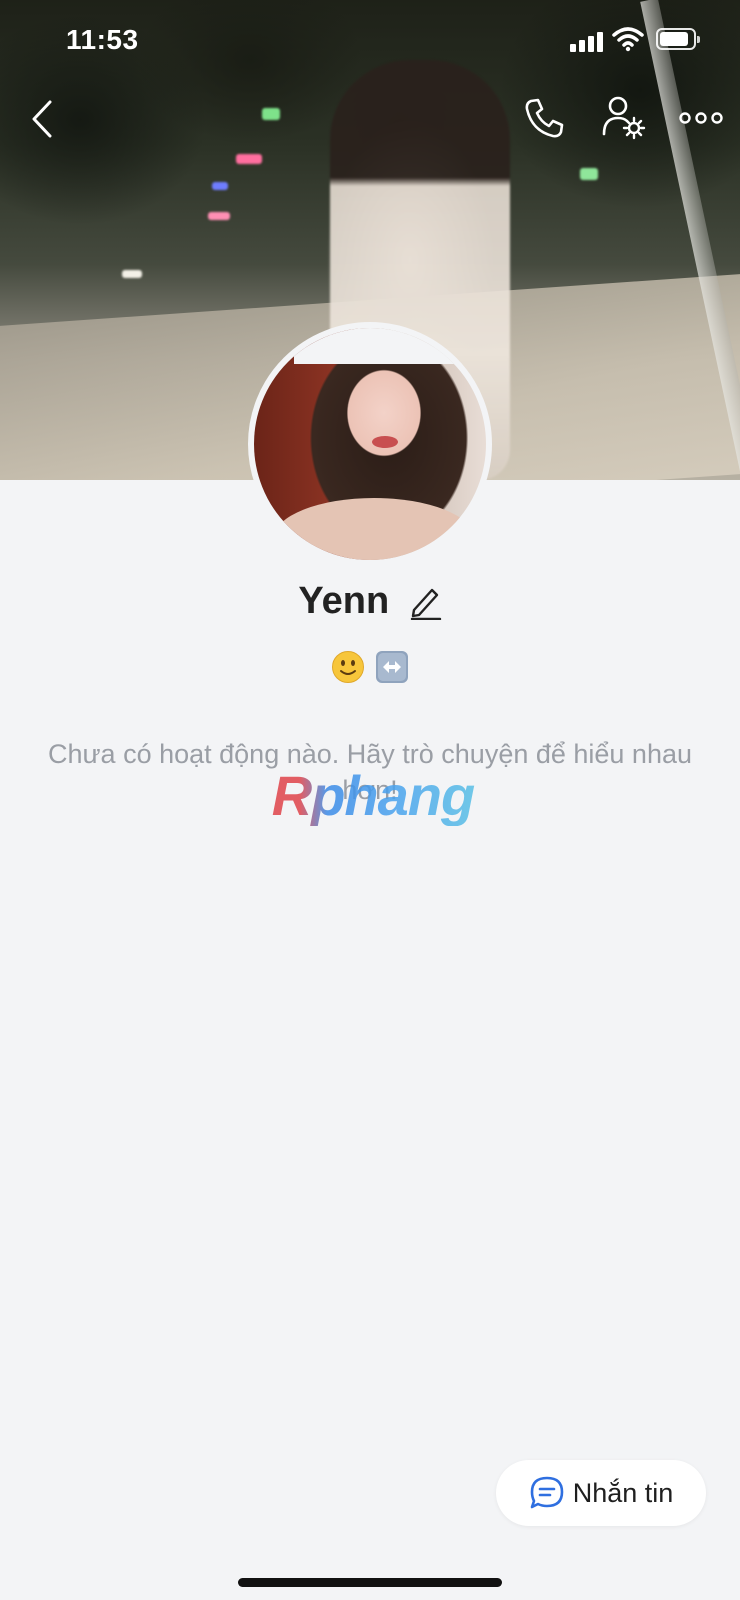  I want to click on signal-icon, so click(587, 41).